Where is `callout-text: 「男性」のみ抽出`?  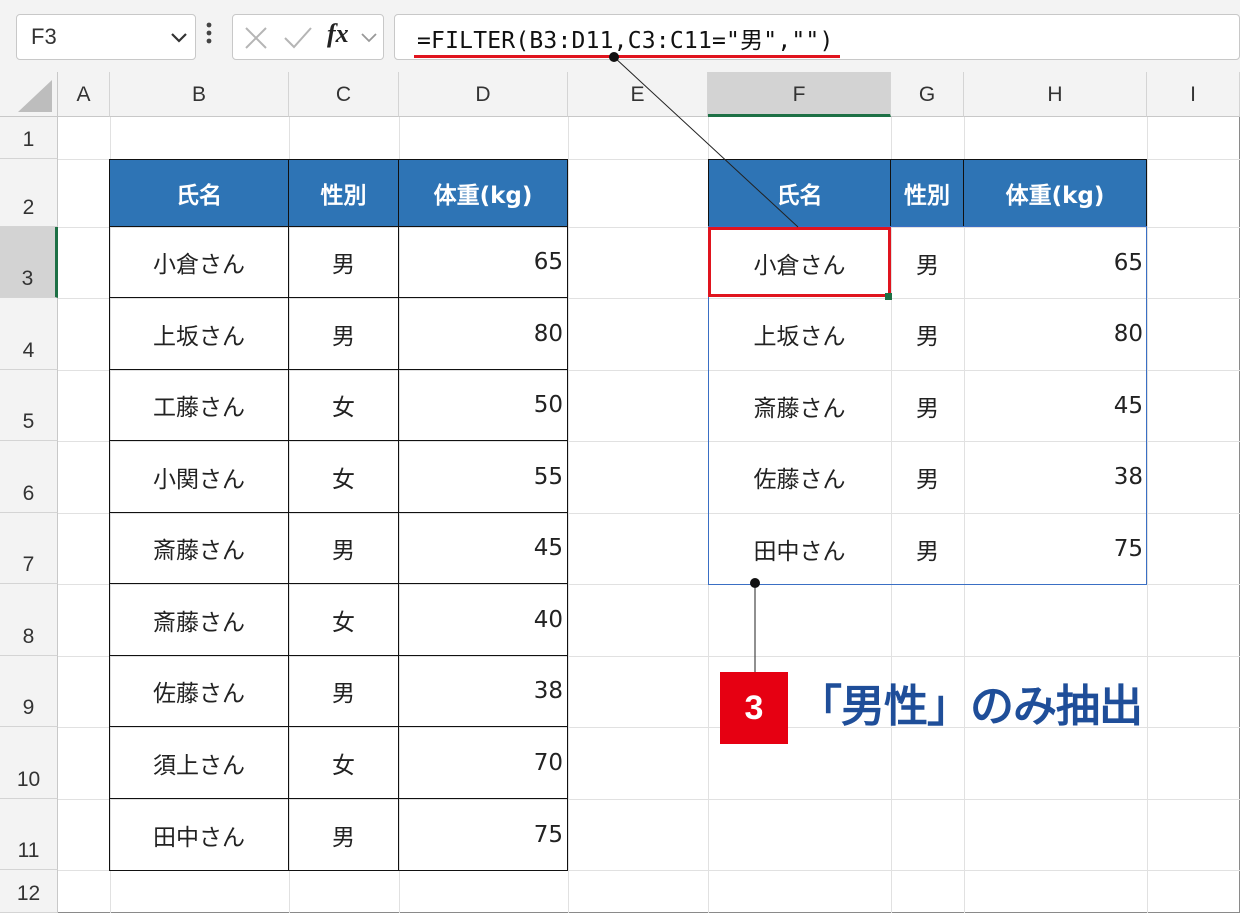
callout-text: 「男性」のみ抽出 is located at coordinates (970, 706).